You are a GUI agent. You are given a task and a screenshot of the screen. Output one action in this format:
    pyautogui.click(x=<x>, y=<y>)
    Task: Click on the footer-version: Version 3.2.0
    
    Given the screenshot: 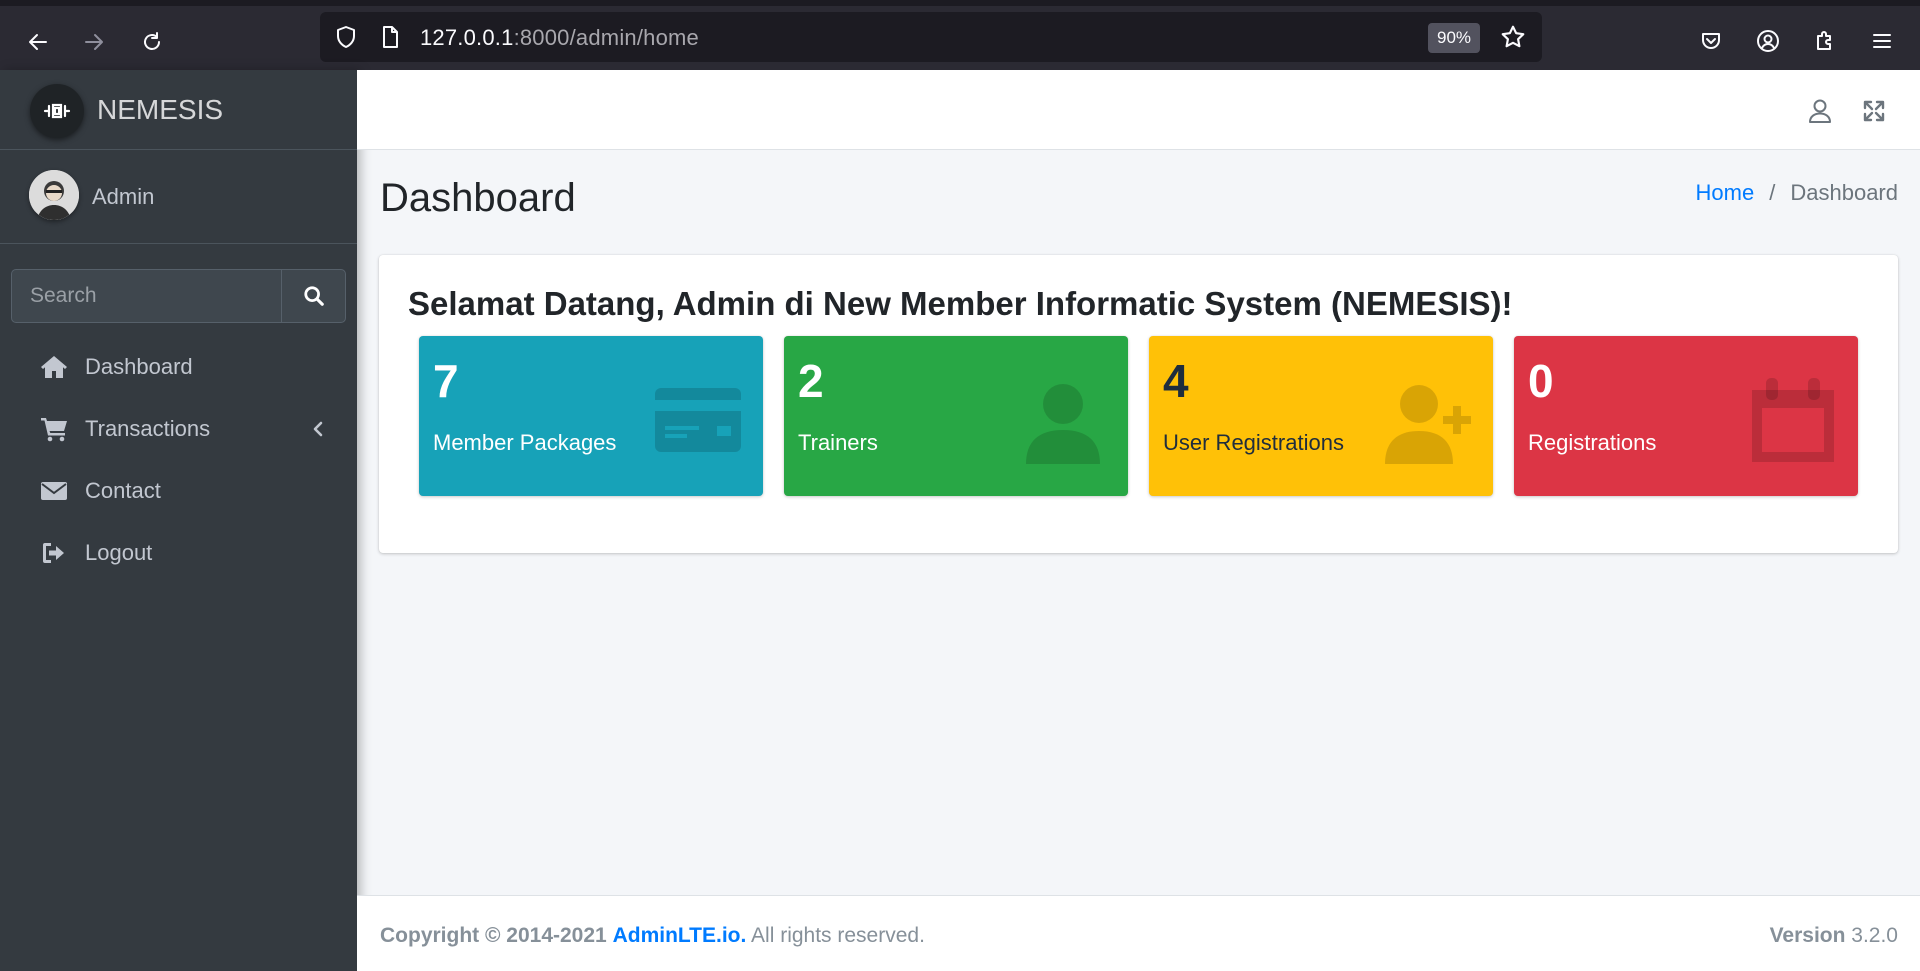 What is the action you would take?
    pyautogui.click(x=1834, y=936)
    